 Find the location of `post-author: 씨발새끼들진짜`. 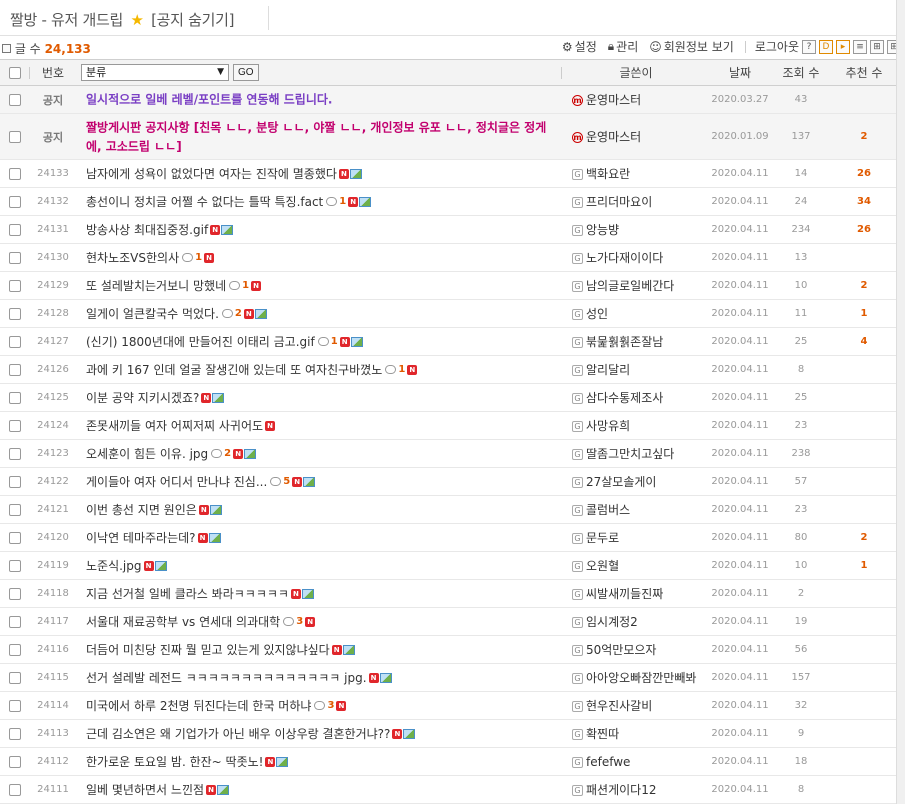

post-author: 씨발새끼들진짜 is located at coordinates (624, 594).